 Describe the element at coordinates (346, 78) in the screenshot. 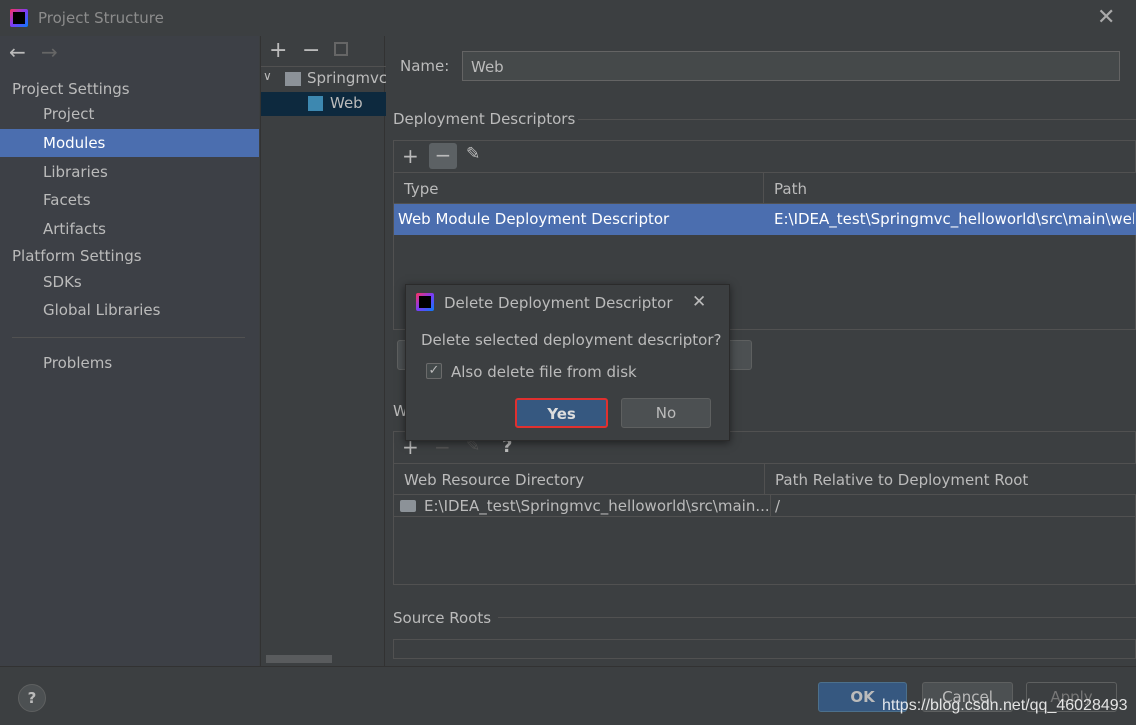

I see `tree-root: Springmvc_` at that location.